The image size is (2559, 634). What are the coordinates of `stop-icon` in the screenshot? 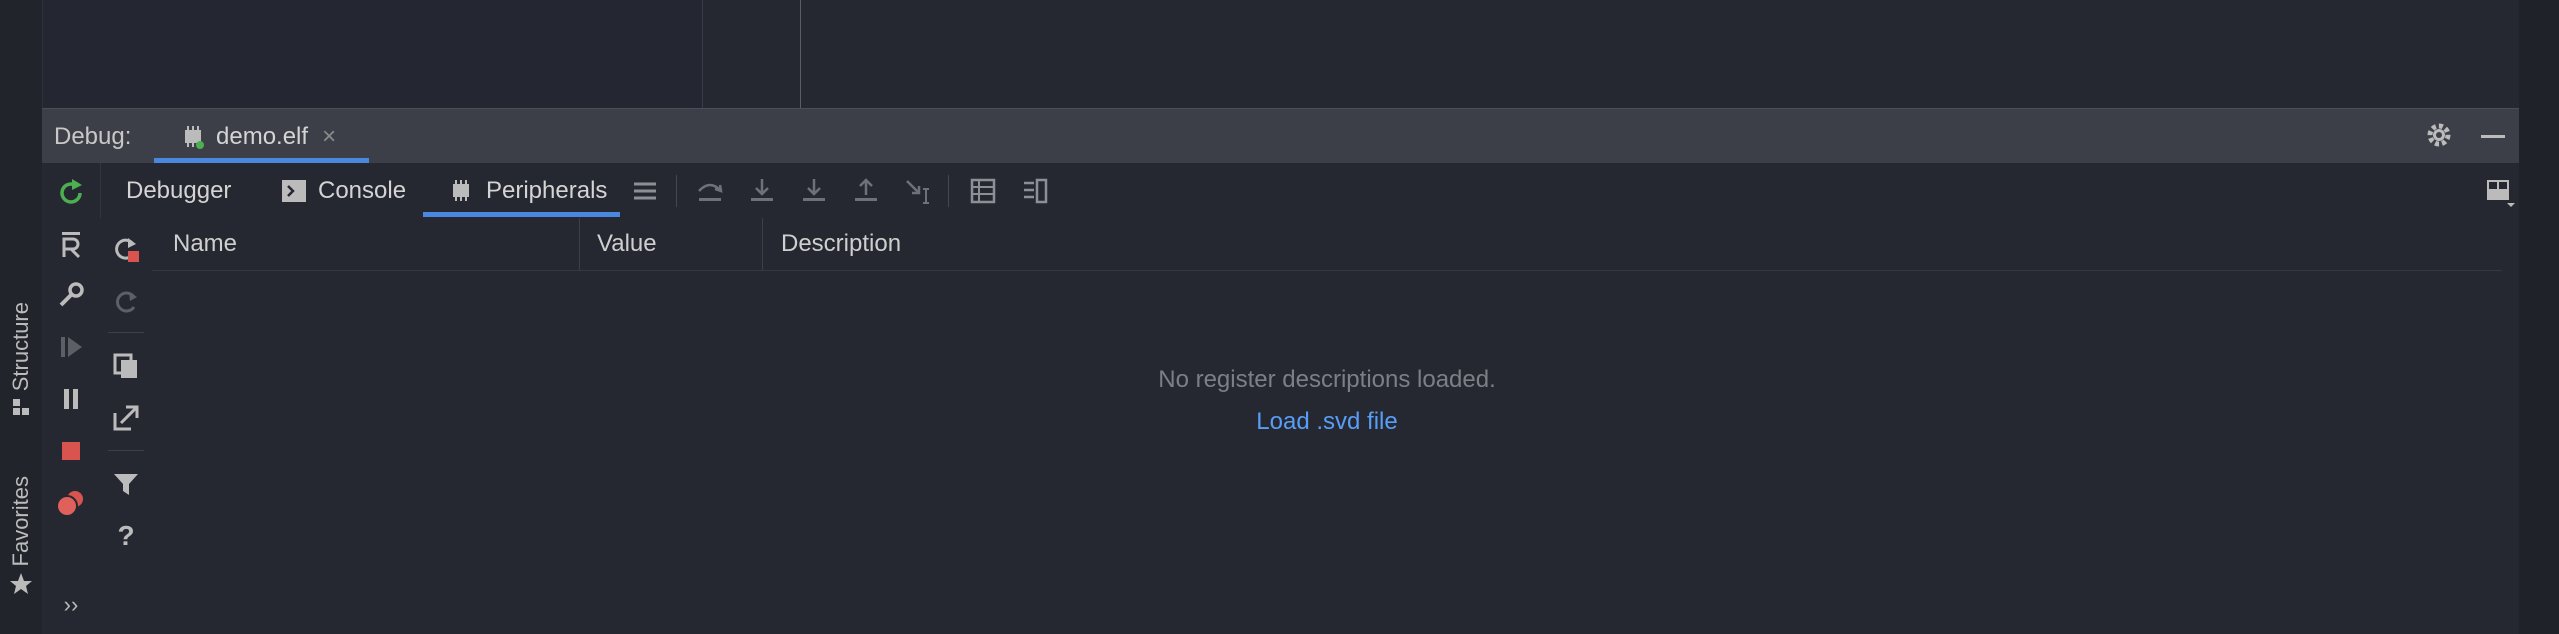 It's located at (71, 451).